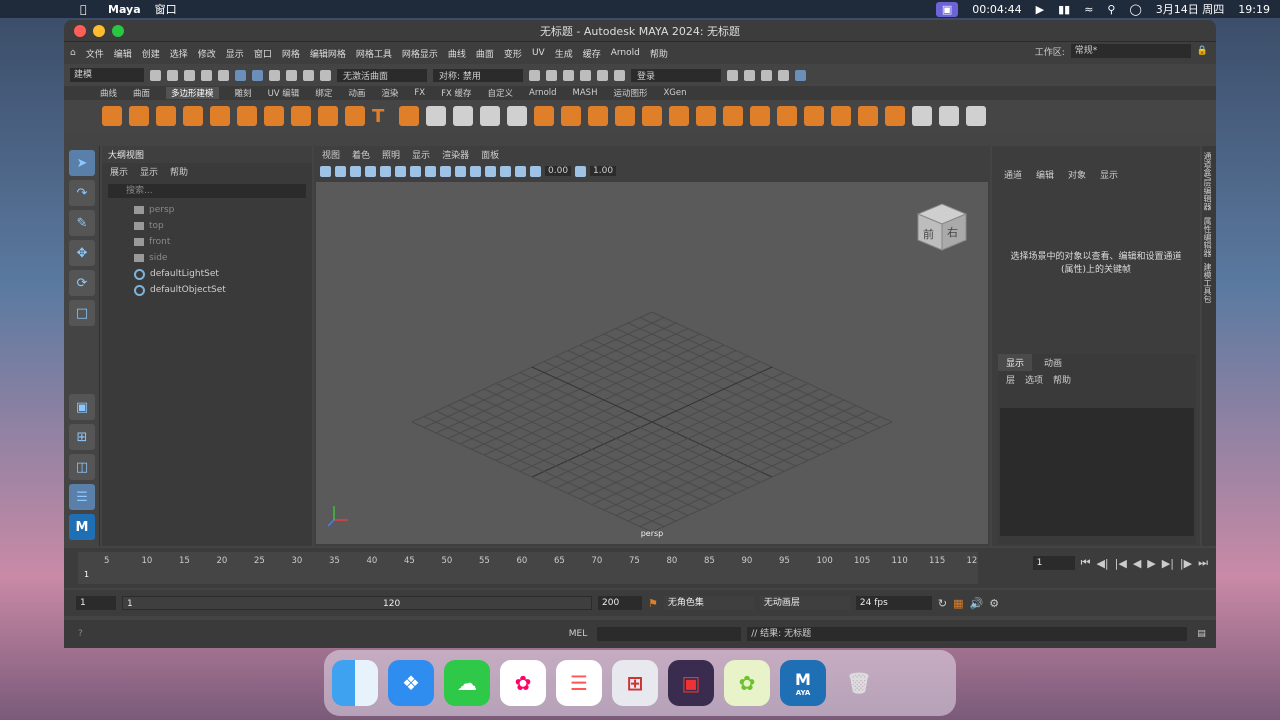  I want to click on menu-cache: 缓存, so click(592, 53).